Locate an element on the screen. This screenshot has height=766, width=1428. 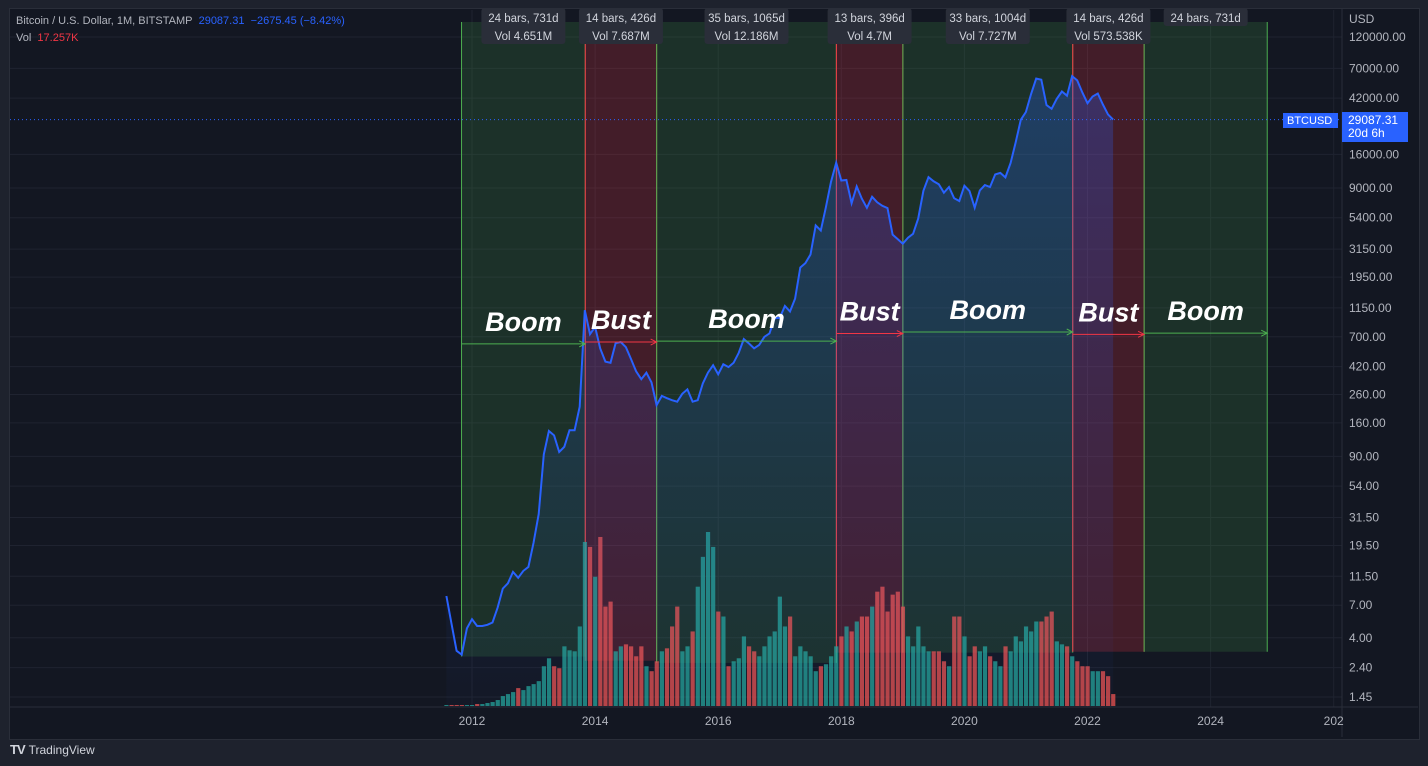
symbol-title: Bitcoin / U.S. Dollar, 1M, BITSTAMP is located at coordinates (104, 21).